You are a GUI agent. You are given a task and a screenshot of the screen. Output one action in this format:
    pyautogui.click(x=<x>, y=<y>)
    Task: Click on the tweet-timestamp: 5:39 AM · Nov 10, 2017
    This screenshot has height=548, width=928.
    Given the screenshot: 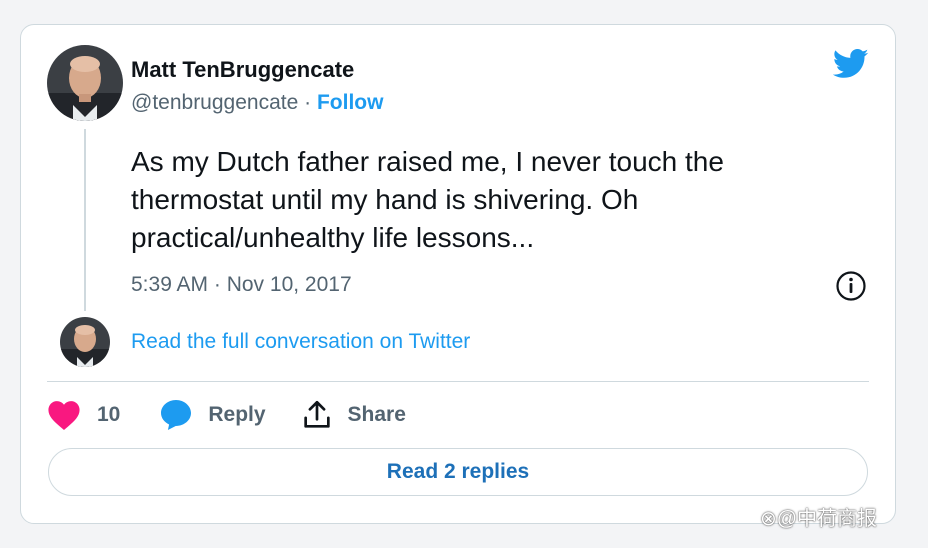 What is the action you would take?
    pyautogui.click(x=241, y=285)
    